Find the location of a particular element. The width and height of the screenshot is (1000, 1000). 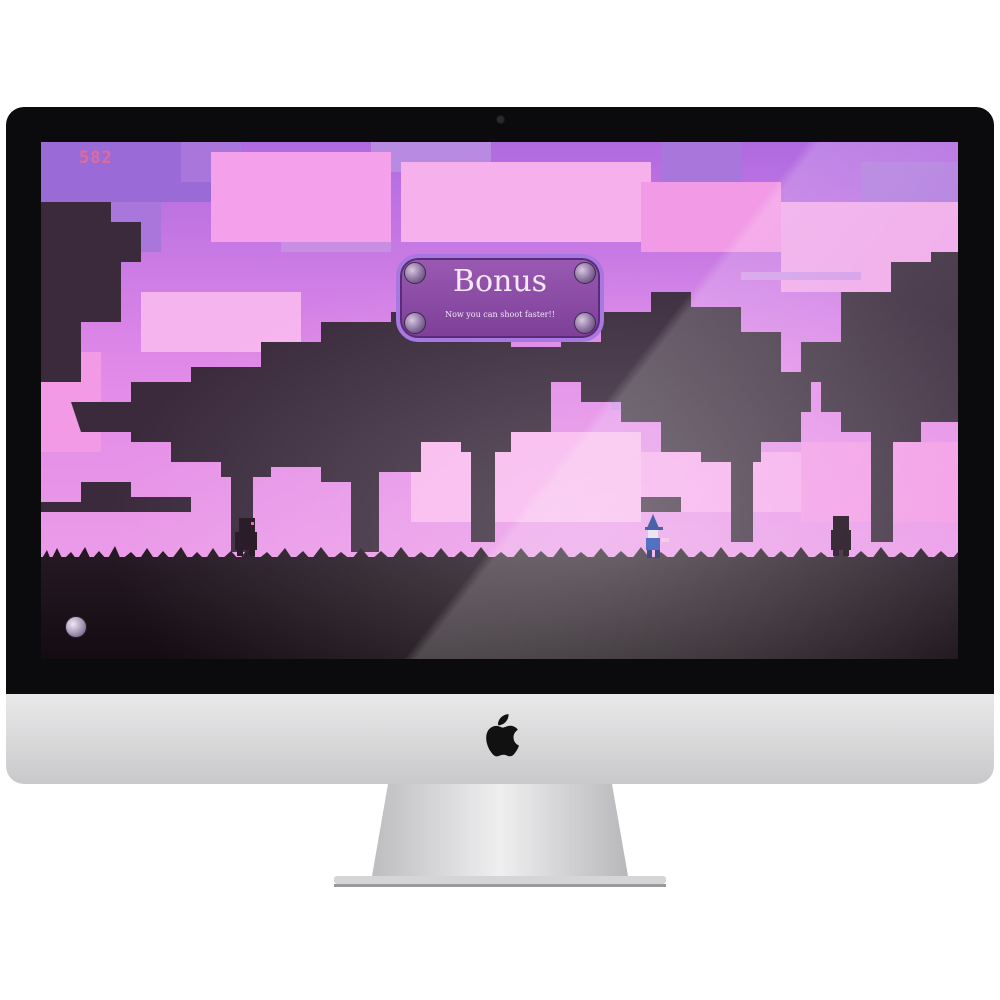

orb-icon is located at coordinates (76, 627).